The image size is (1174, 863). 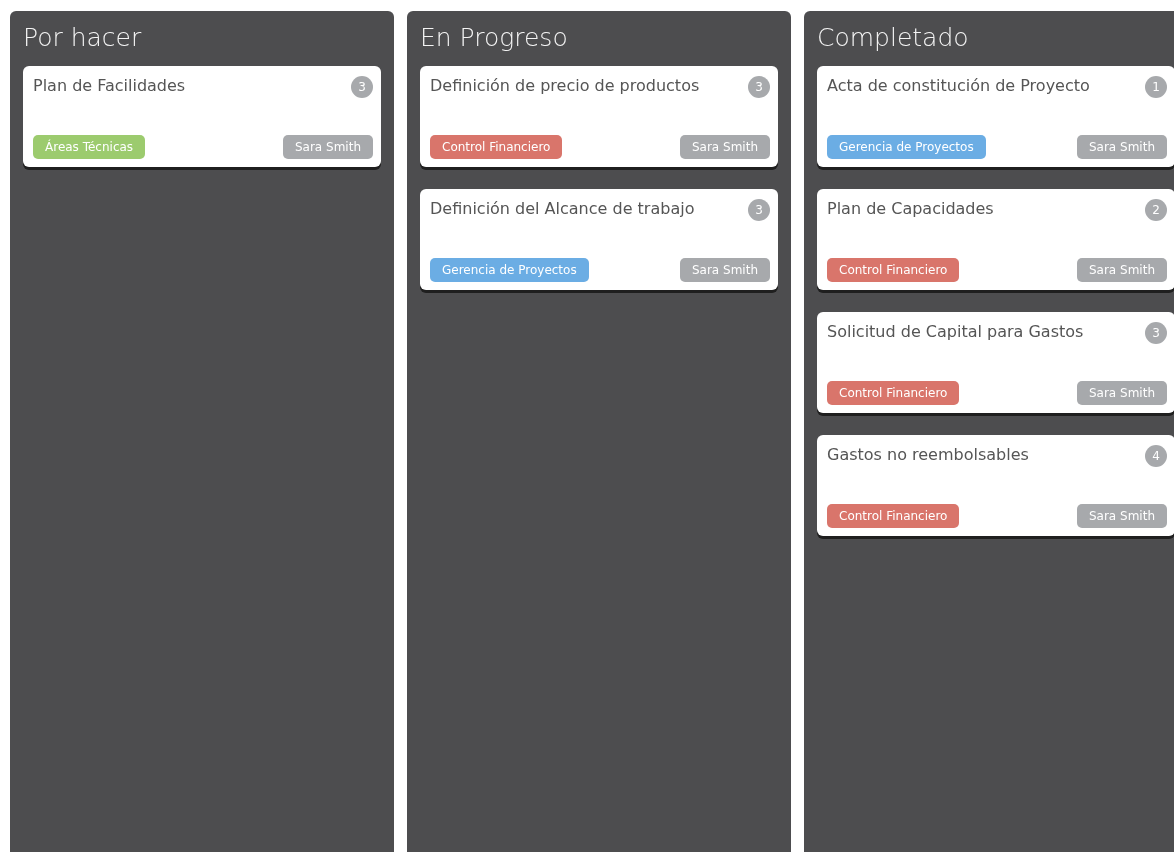 I want to click on column-title: Completado, so click(x=893, y=37).